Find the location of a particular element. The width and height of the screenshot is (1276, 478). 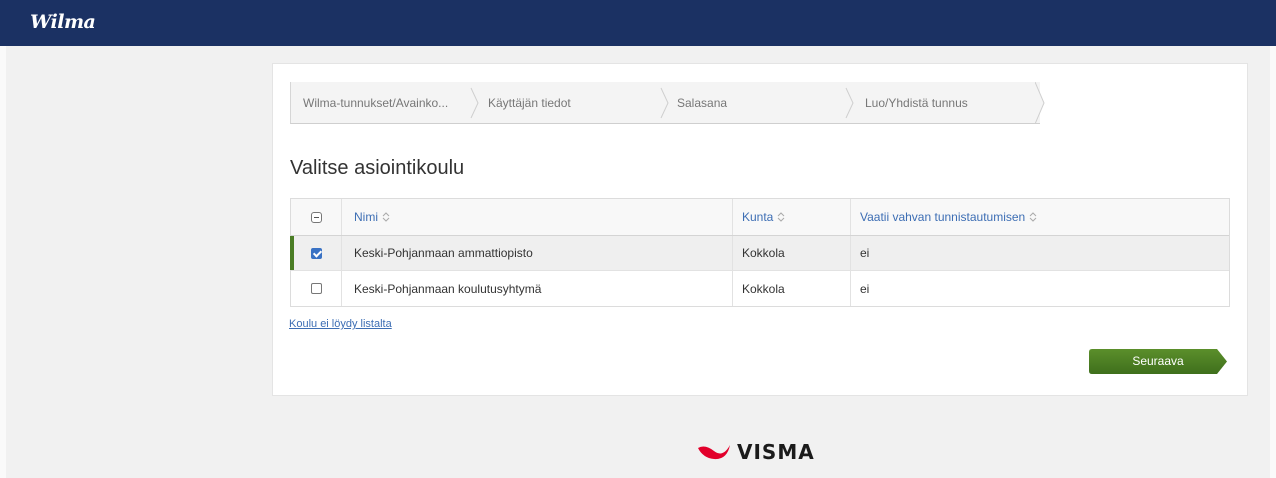

next-button-label: Seuraava is located at coordinates (1158, 361).